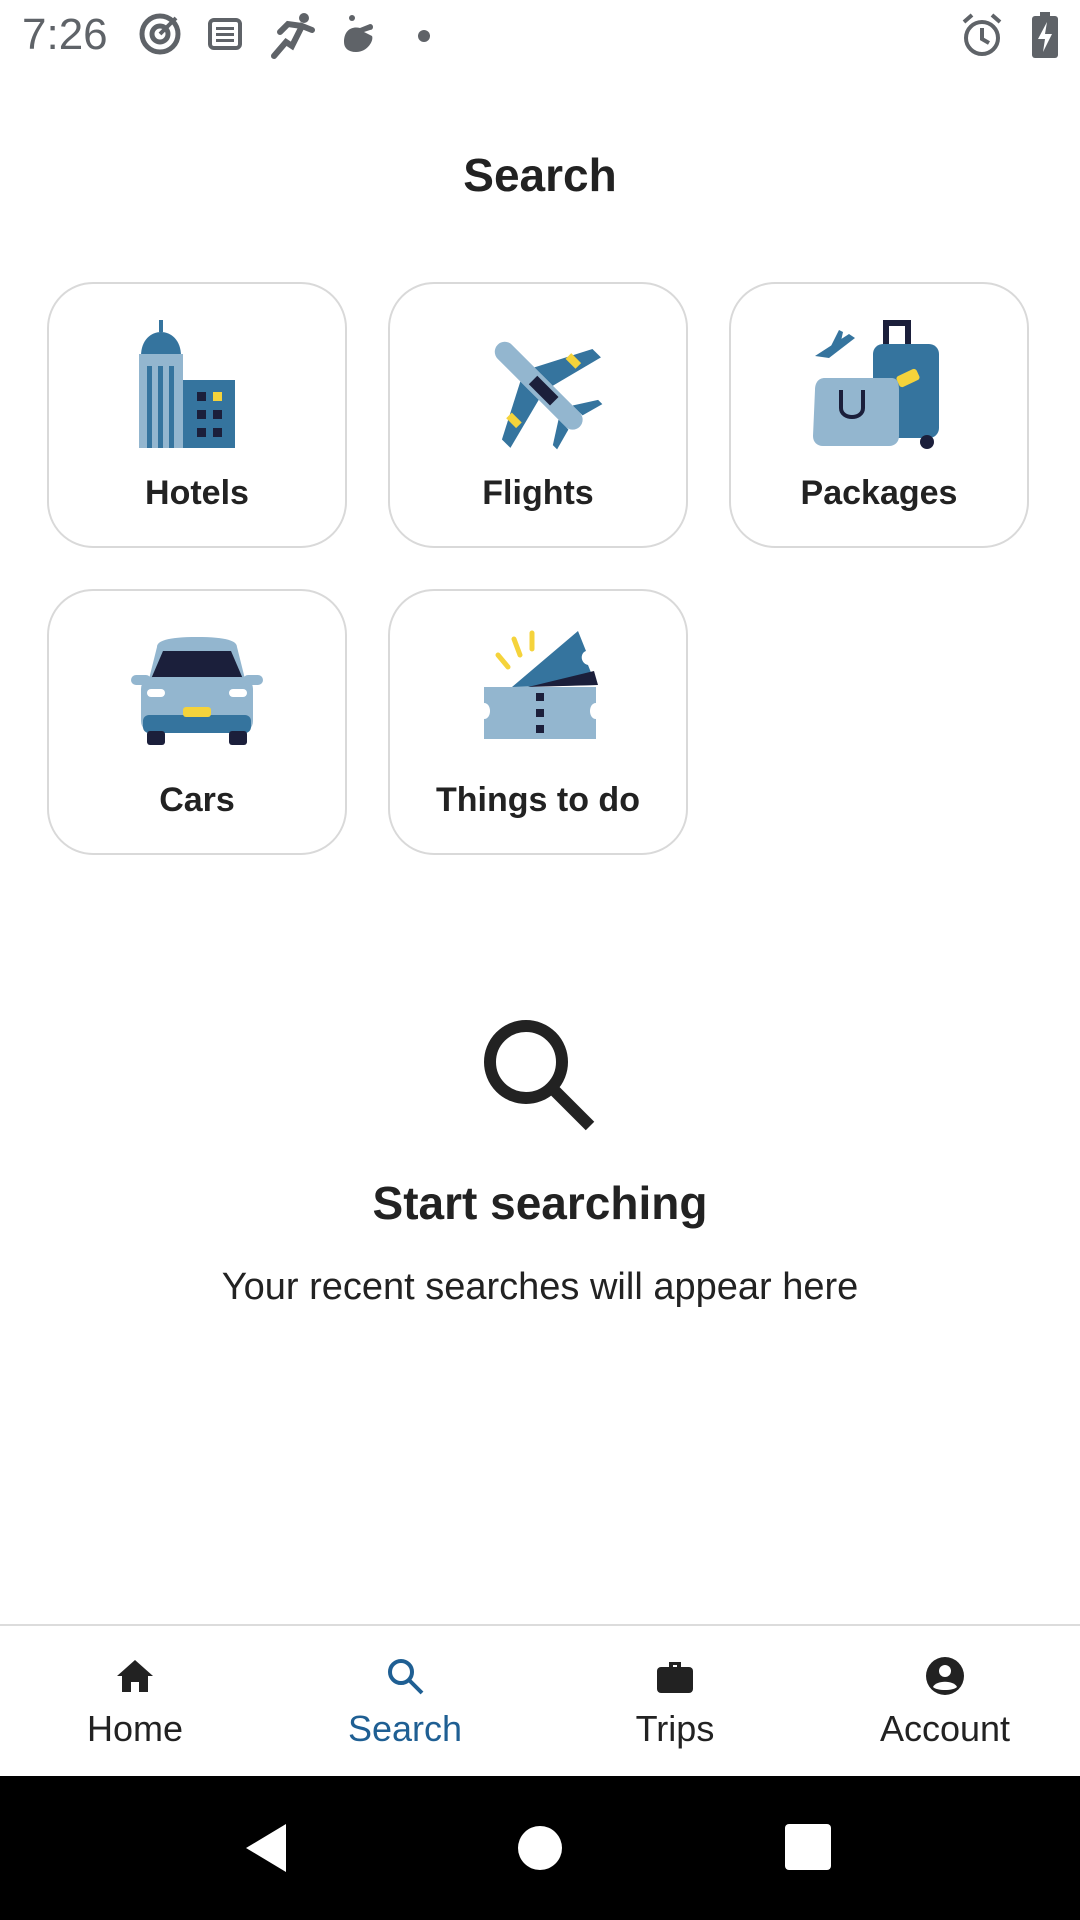 Image resolution: width=1080 pixels, height=1920 pixels. I want to click on nav-account: Account, so click(945, 1702).